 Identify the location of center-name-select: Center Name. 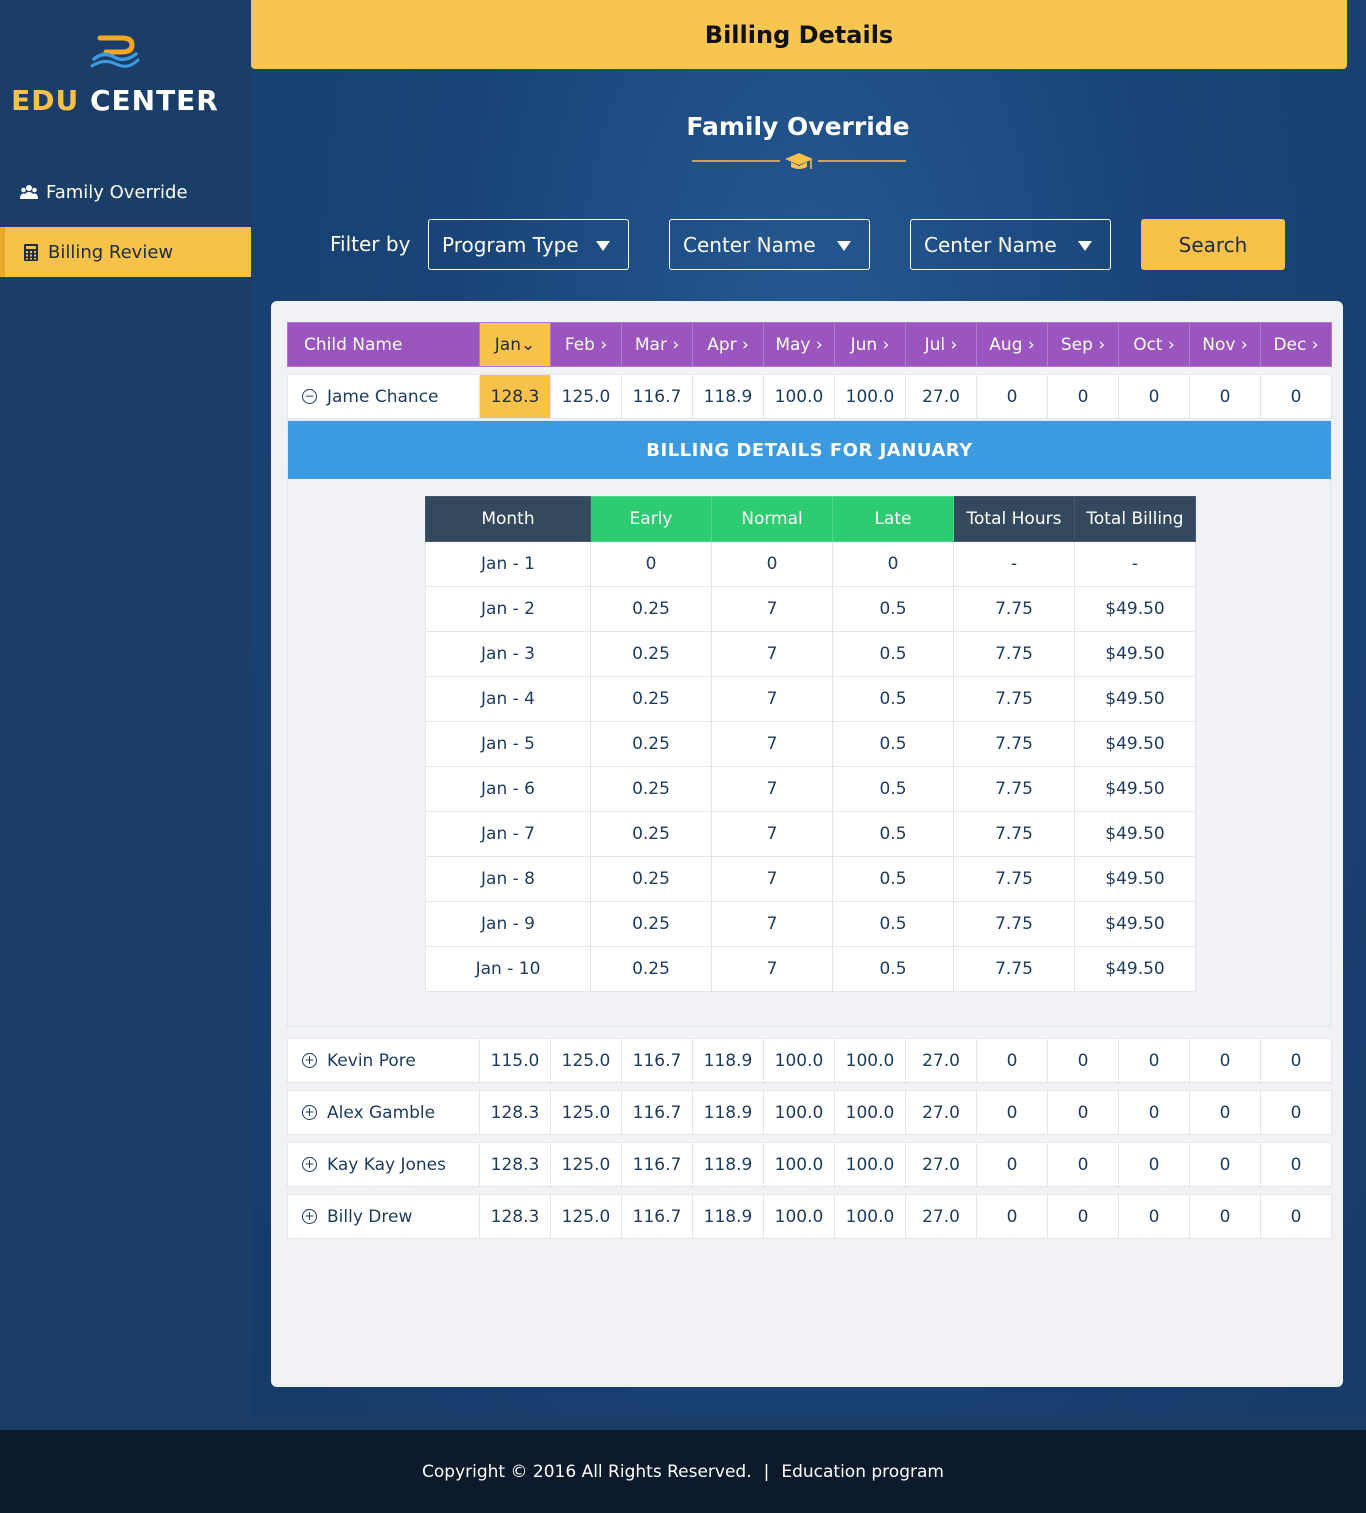
(769, 244).